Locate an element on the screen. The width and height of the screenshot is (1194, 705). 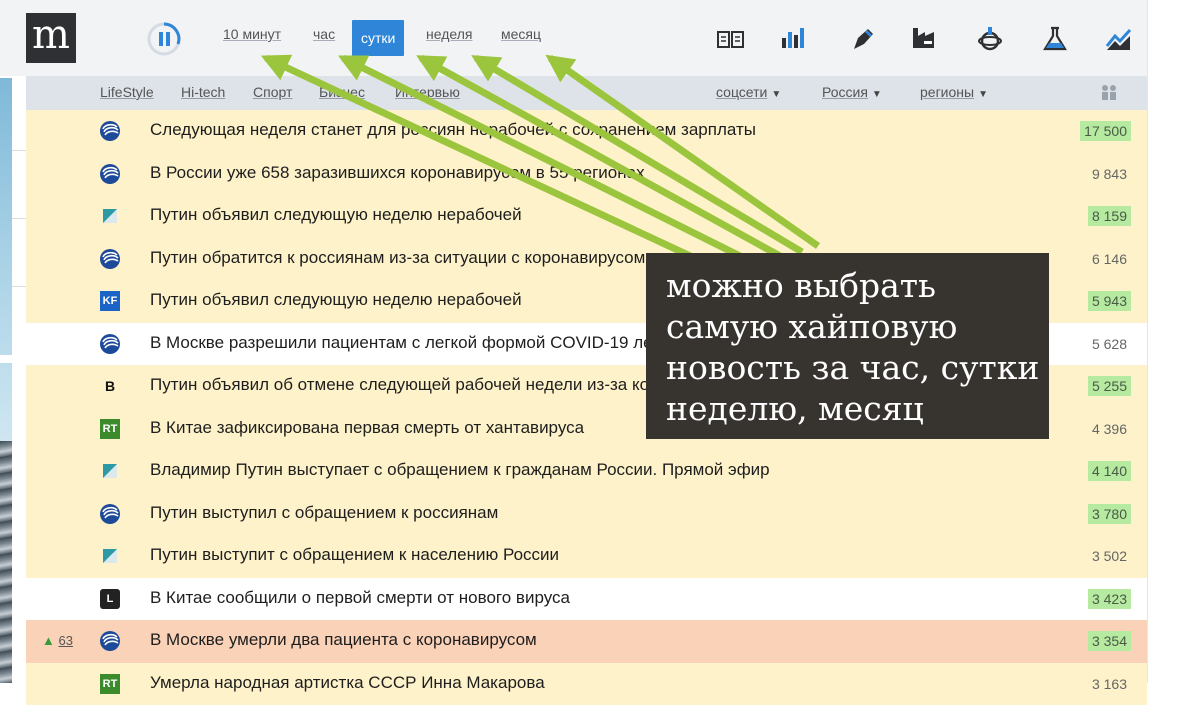
view-count: 6 146 is located at coordinates (1109, 259).